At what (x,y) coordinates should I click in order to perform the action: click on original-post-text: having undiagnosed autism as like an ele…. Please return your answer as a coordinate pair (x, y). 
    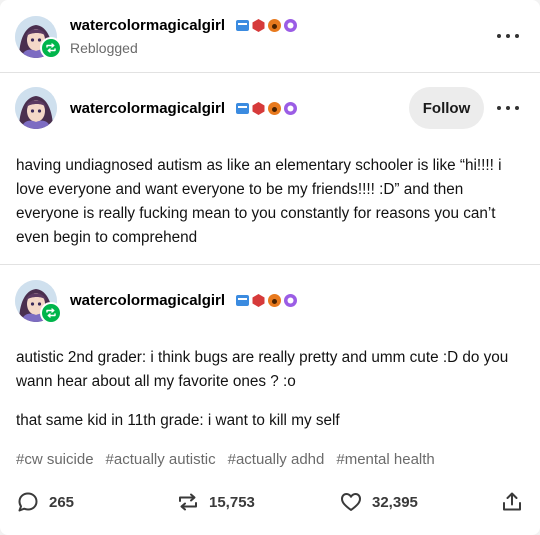
    Looking at the image, I should click on (259, 201).